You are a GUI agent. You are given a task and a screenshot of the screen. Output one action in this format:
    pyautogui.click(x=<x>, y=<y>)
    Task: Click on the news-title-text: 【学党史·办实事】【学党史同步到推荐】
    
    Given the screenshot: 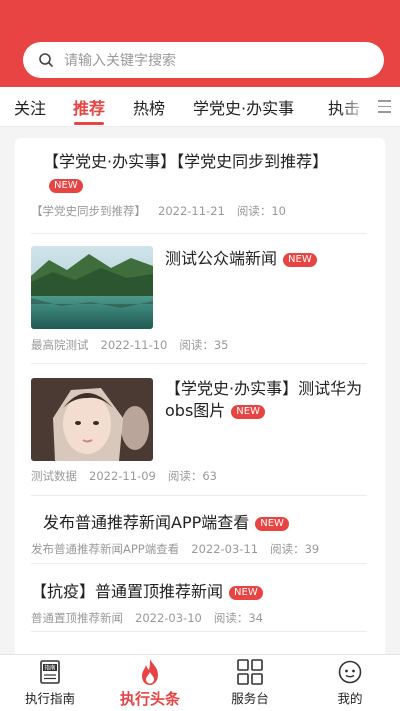 What is the action you would take?
    pyautogui.click(x=186, y=161)
    